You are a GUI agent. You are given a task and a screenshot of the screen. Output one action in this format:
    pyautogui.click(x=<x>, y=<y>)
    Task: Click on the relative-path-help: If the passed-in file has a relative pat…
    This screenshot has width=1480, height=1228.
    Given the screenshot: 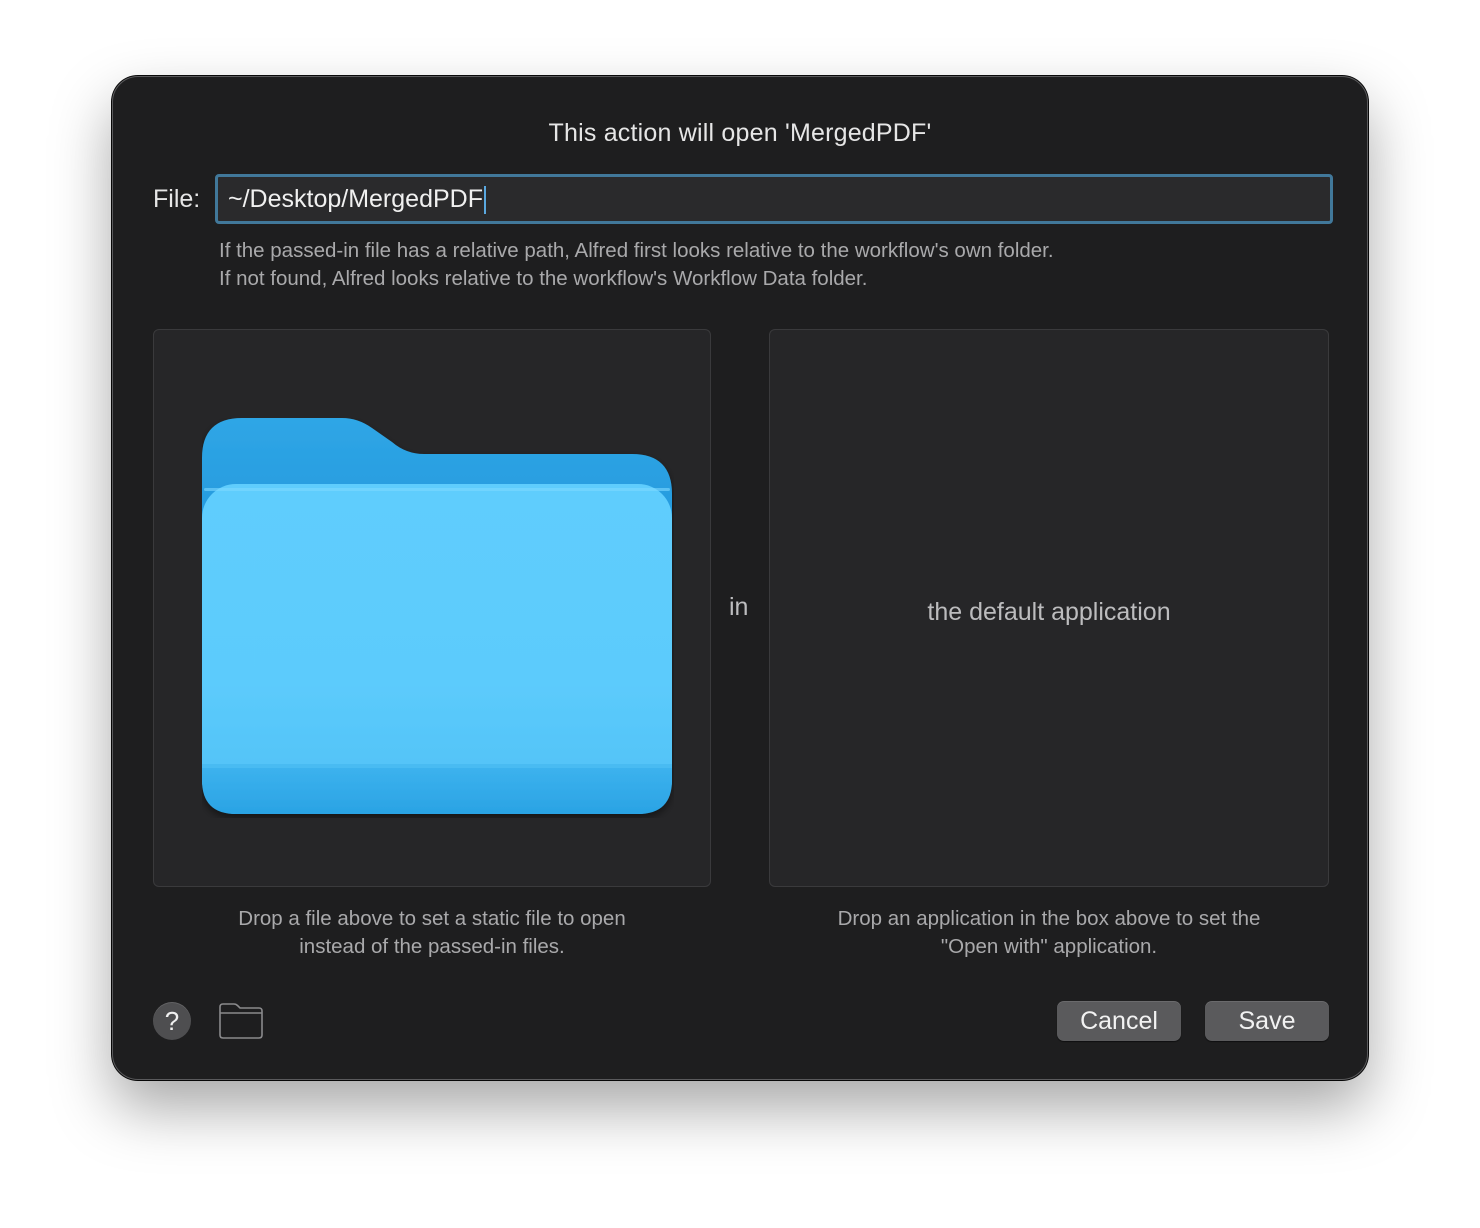 What is the action you would take?
    pyautogui.click(x=636, y=265)
    